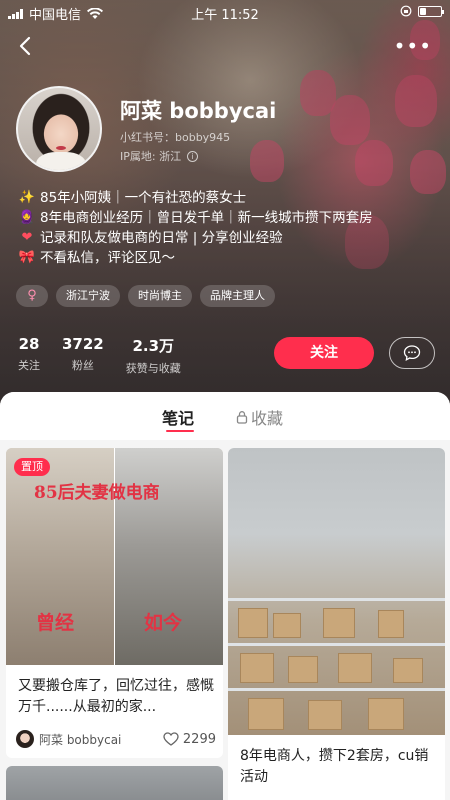  Describe the element at coordinates (61, 161) in the screenshot. I see `avatar-shirt` at that location.